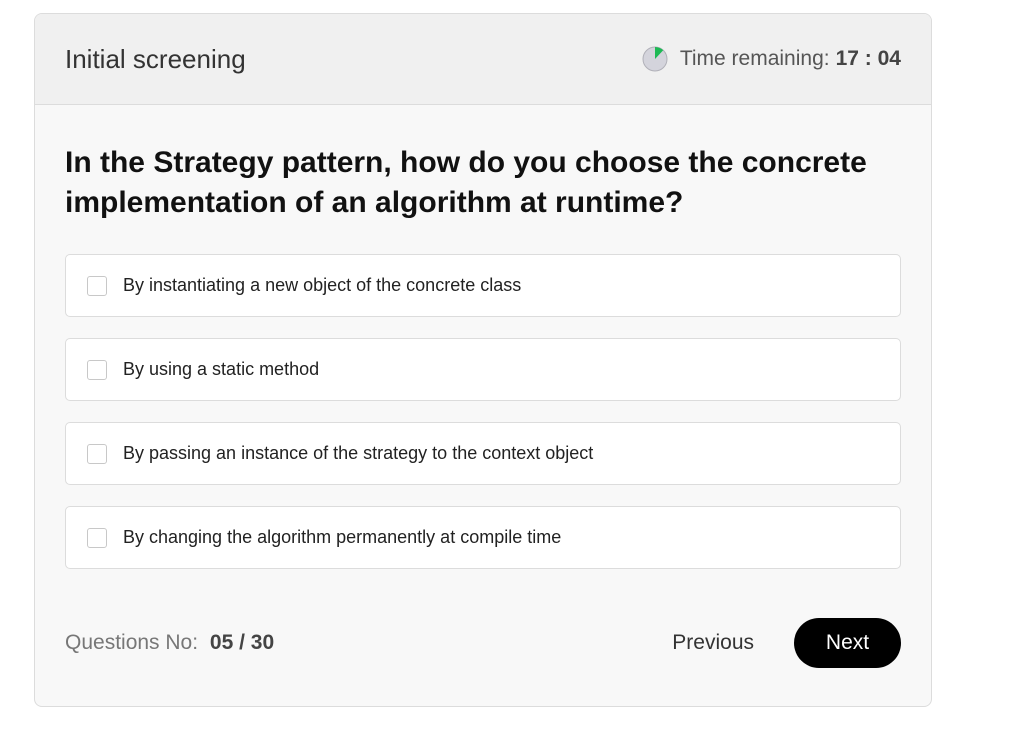  What do you see at coordinates (483, 369) in the screenshot?
I see `answer-option: By using a static method` at bounding box center [483, 369].